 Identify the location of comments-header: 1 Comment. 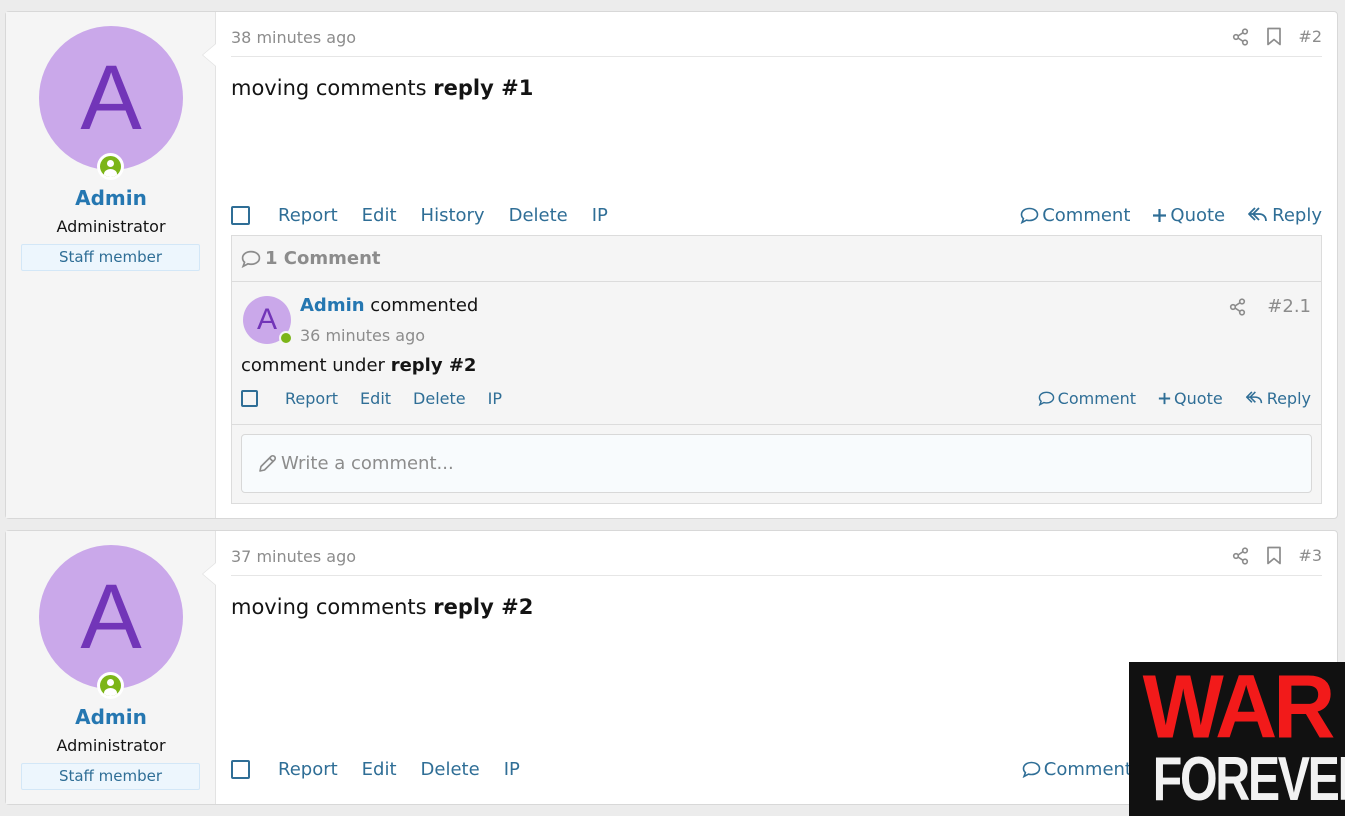
(776, 259).